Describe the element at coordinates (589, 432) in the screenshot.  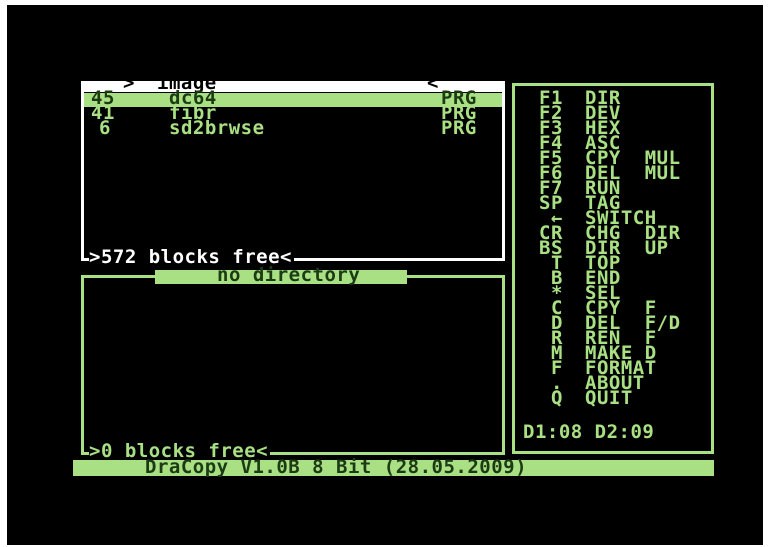
I see `drive-numbers: D1:08 D2:09` at that location.